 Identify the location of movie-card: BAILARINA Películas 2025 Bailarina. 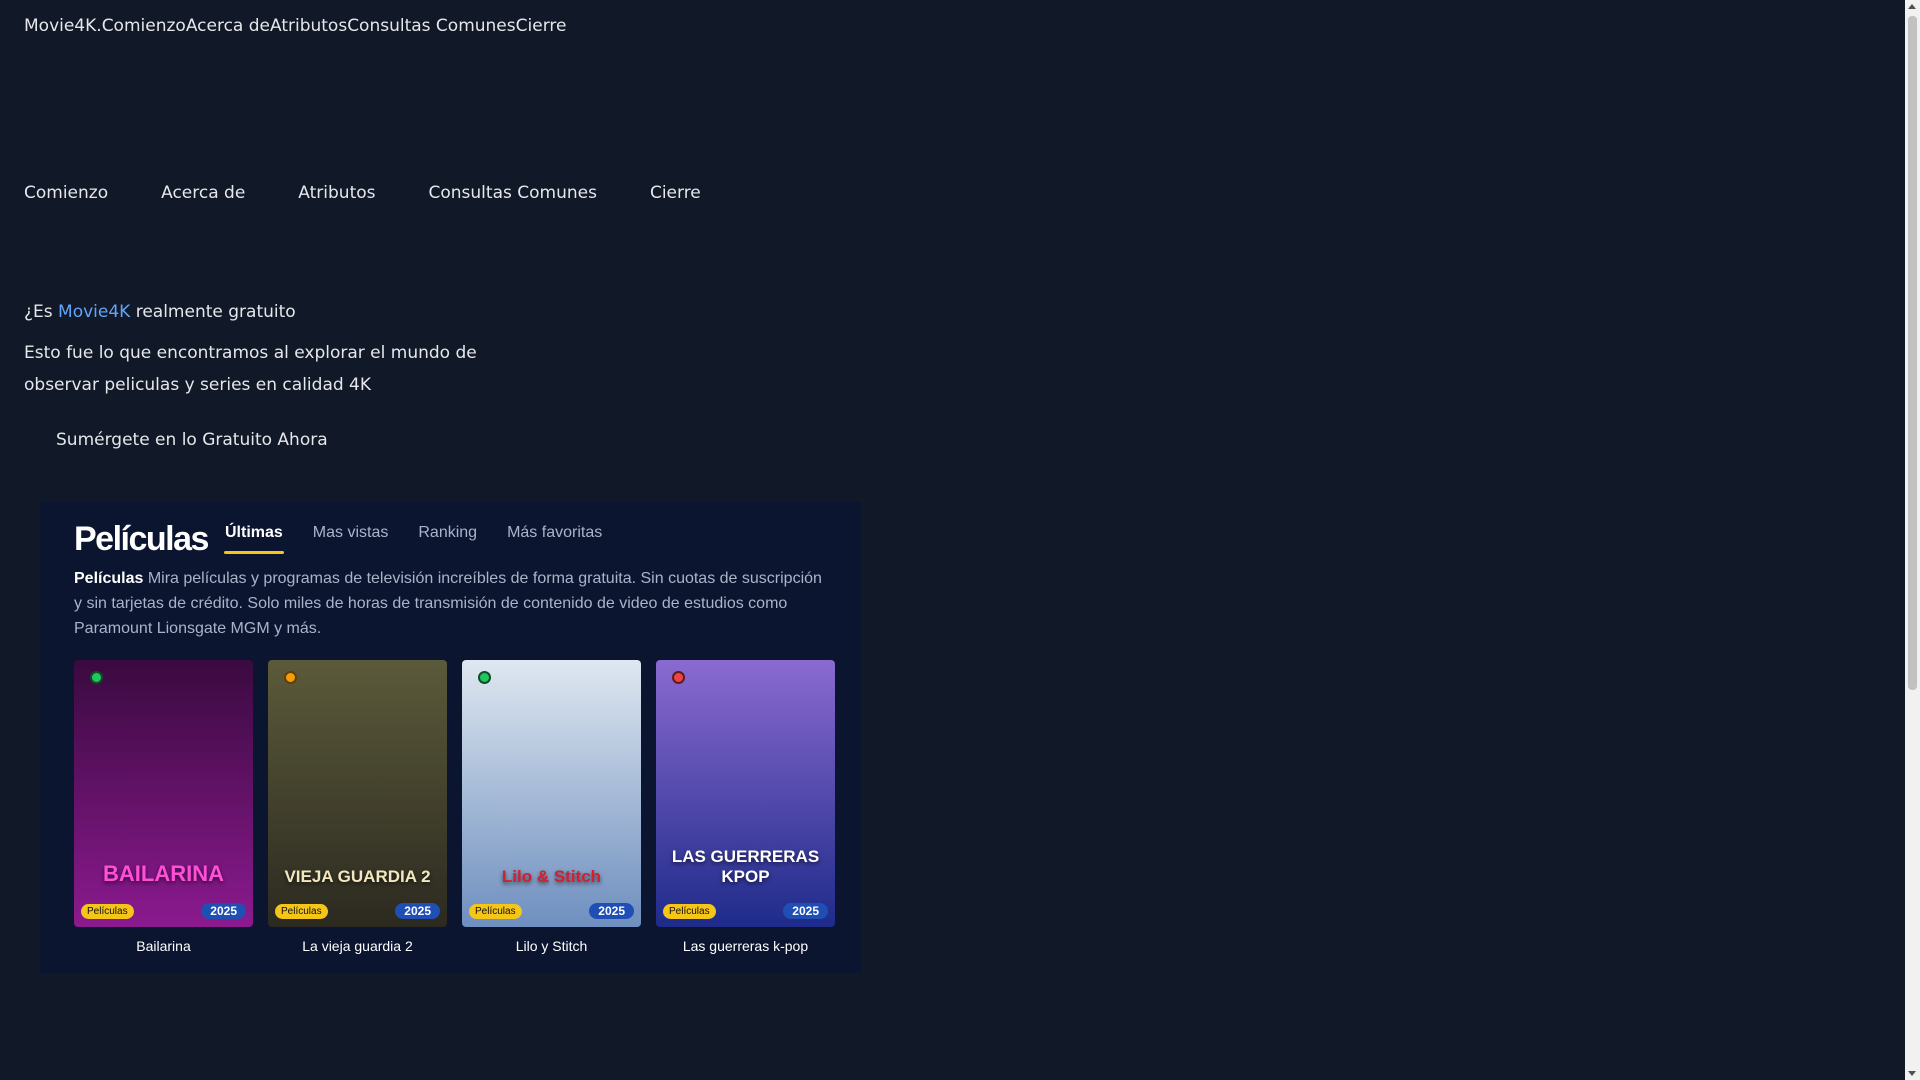
(163, 807).